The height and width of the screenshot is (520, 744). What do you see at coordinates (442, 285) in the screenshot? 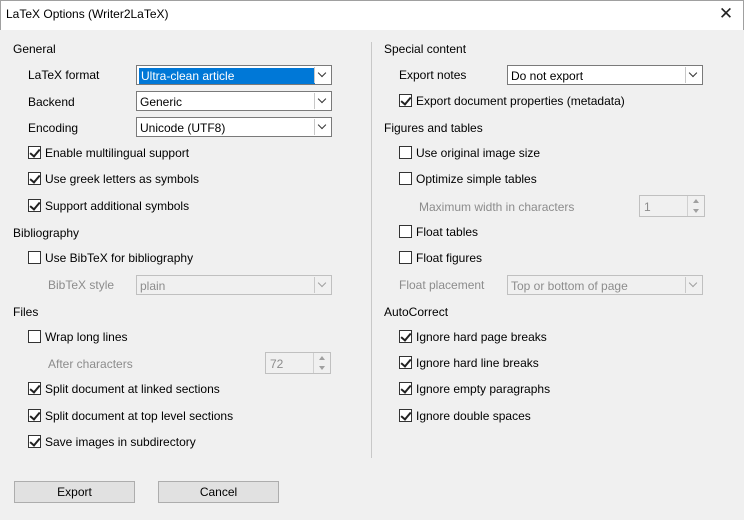
I see `float-placement-label: Float placement` at bounding box center [442, 285].